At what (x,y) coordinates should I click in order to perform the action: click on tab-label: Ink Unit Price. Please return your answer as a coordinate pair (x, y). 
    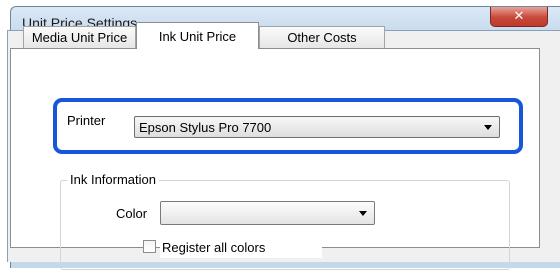
    Looking at the image, I should click on (197, 36).